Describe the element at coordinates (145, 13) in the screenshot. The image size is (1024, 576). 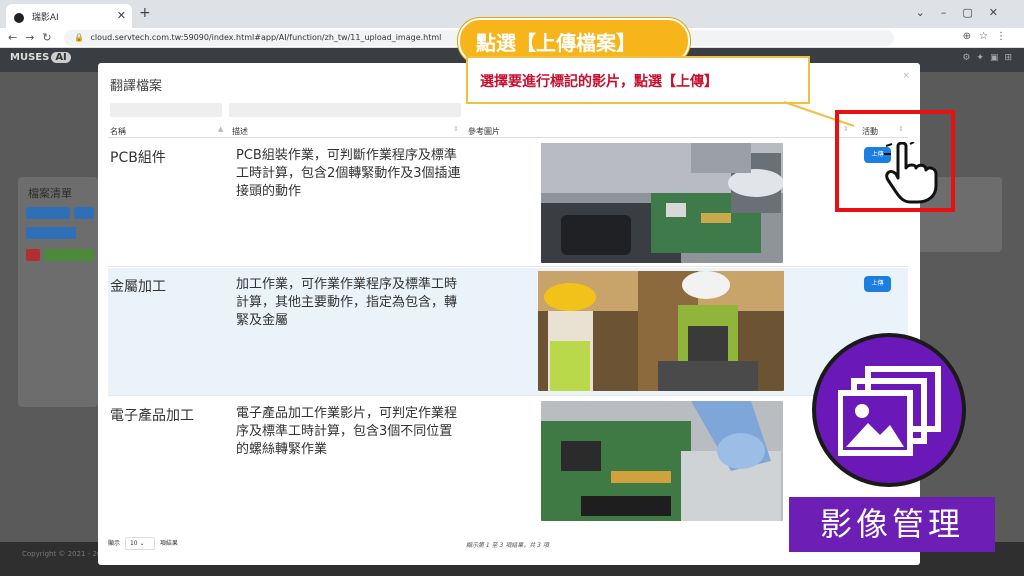
I see `new-tab-button: +` at that location.